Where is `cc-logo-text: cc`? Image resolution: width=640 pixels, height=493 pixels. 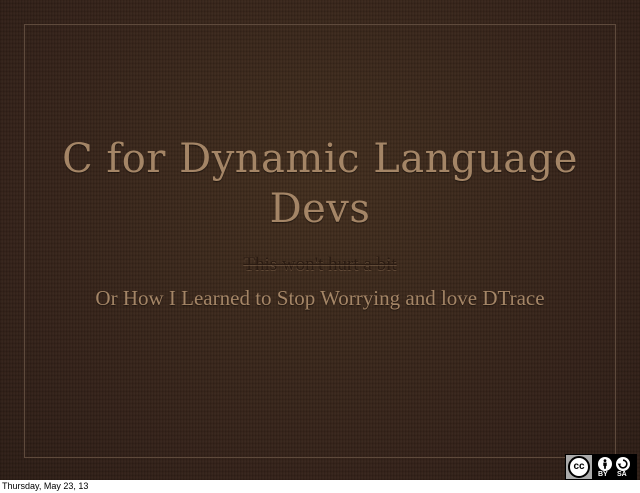 cc-logo-text: cc is located at coordinates (579, 466).